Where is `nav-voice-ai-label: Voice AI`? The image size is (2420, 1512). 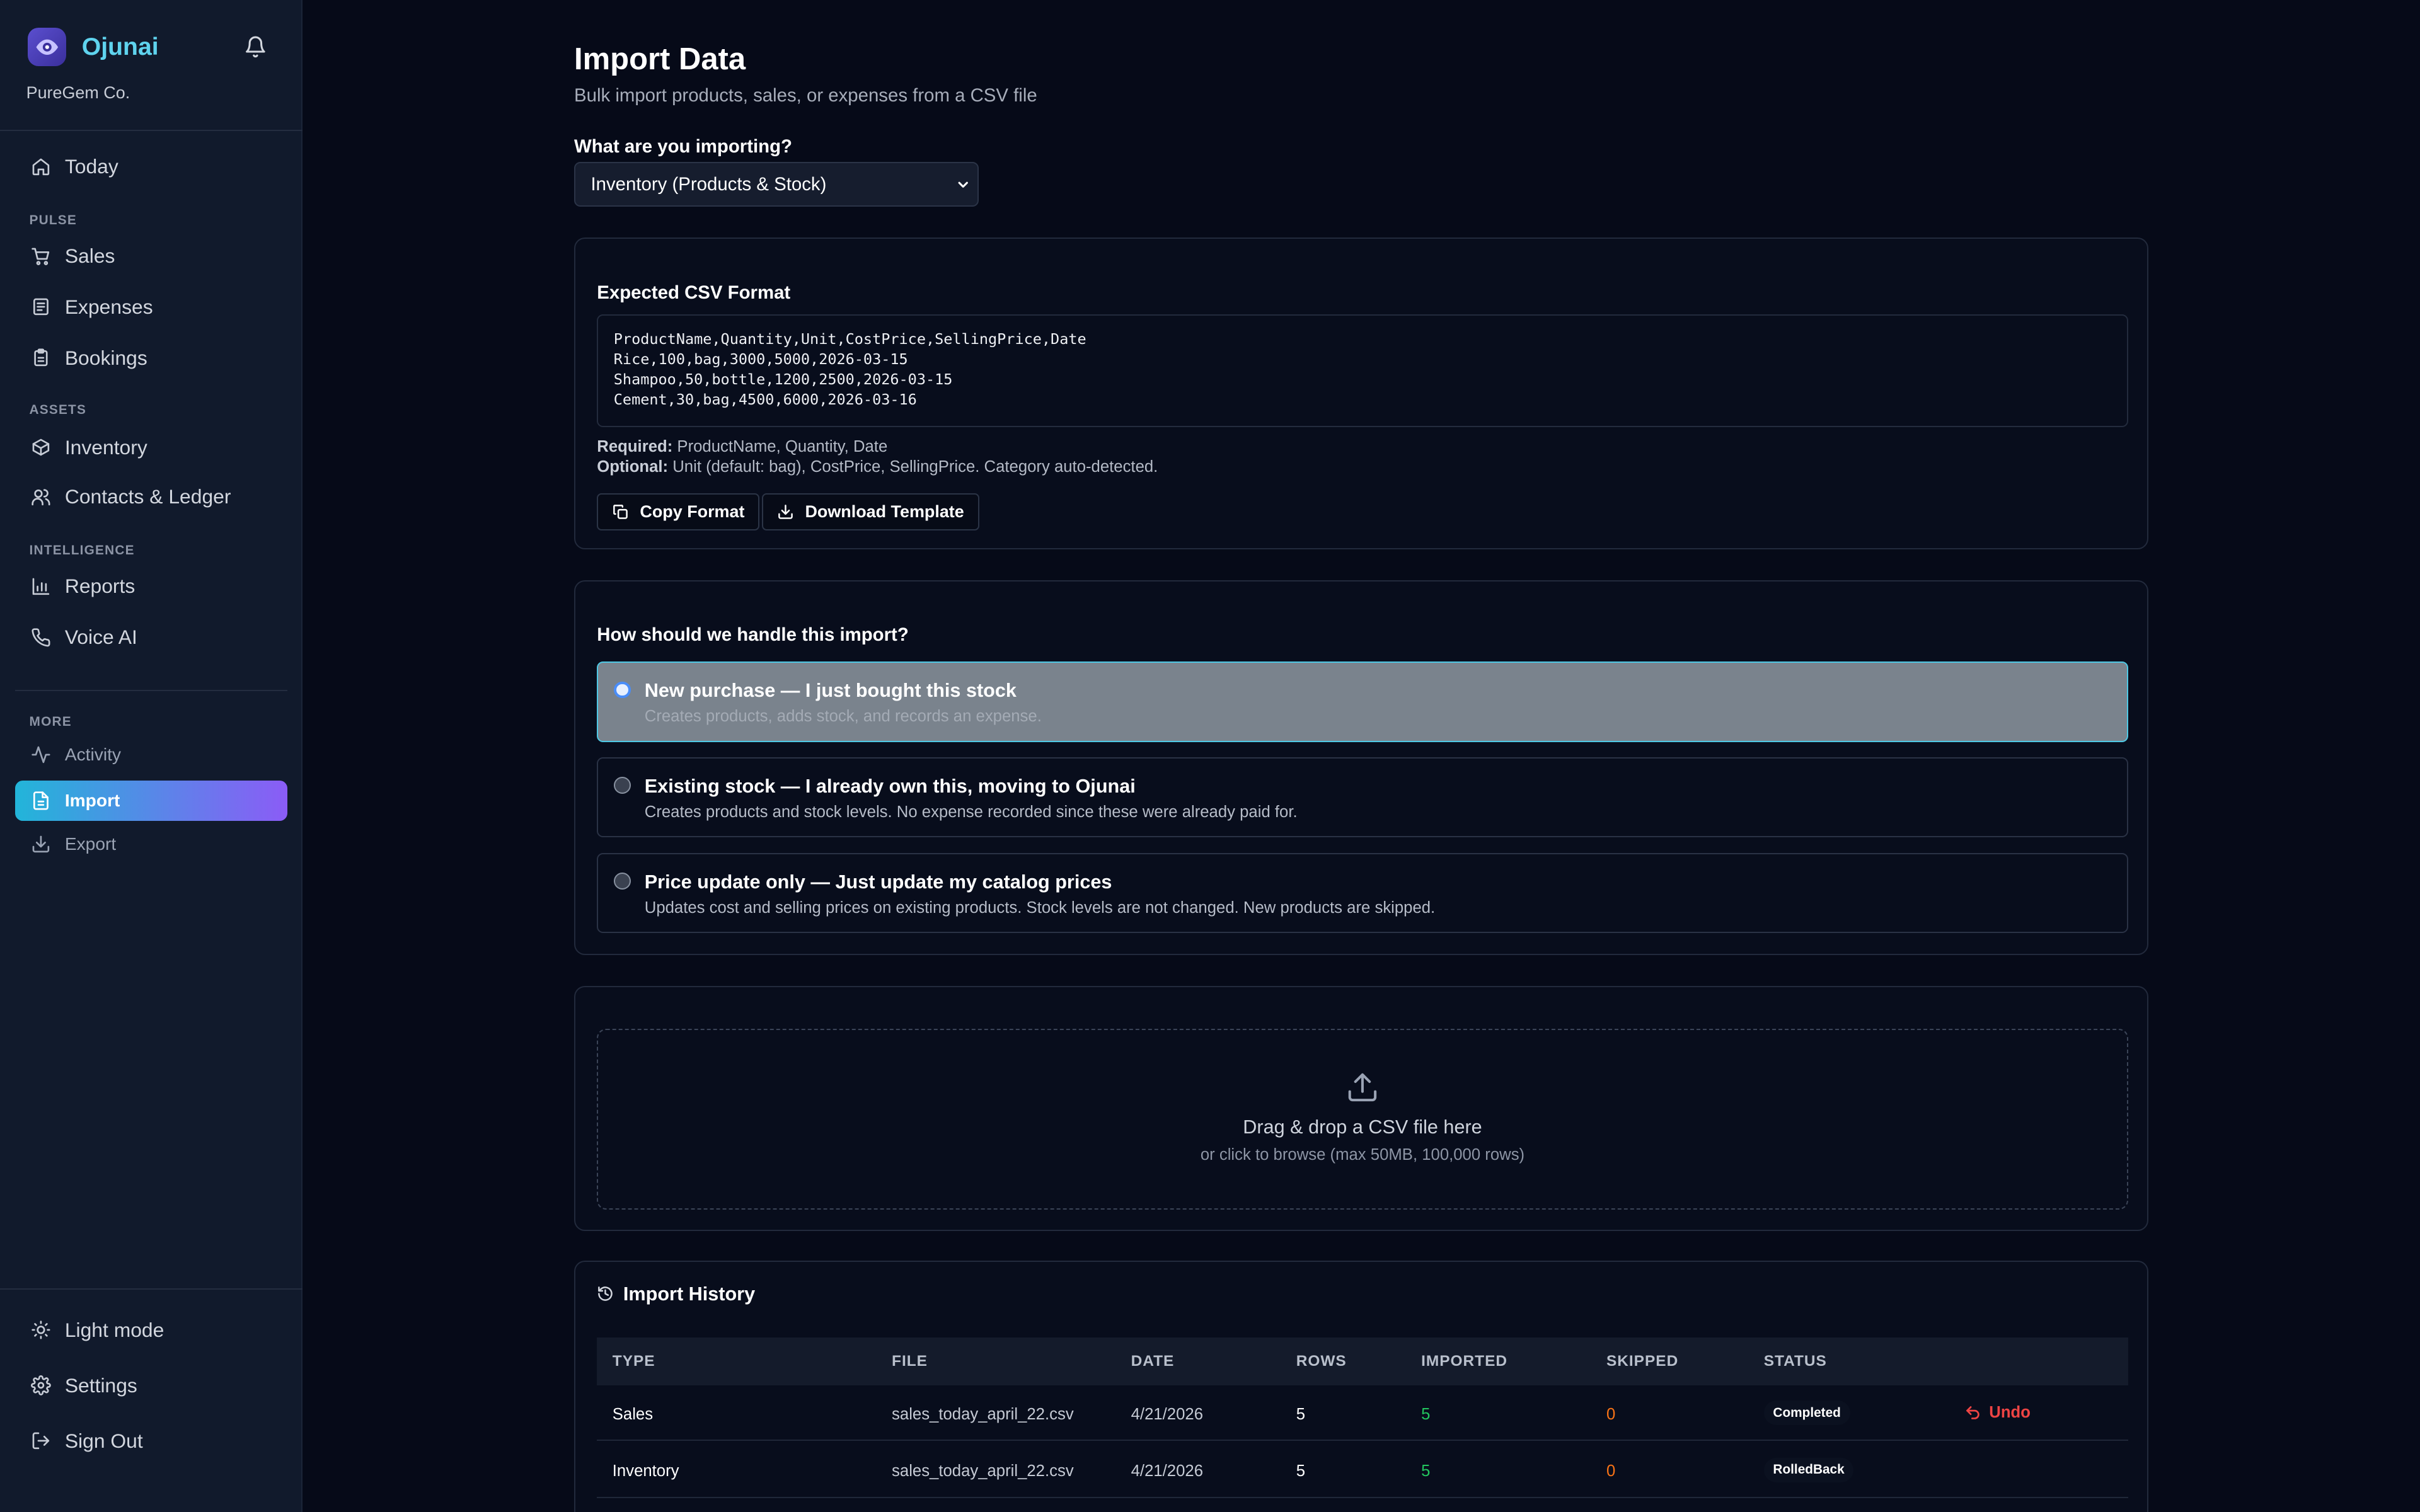
nav-voice-ai-label: Voice AI is located at coordinates (101, 636).